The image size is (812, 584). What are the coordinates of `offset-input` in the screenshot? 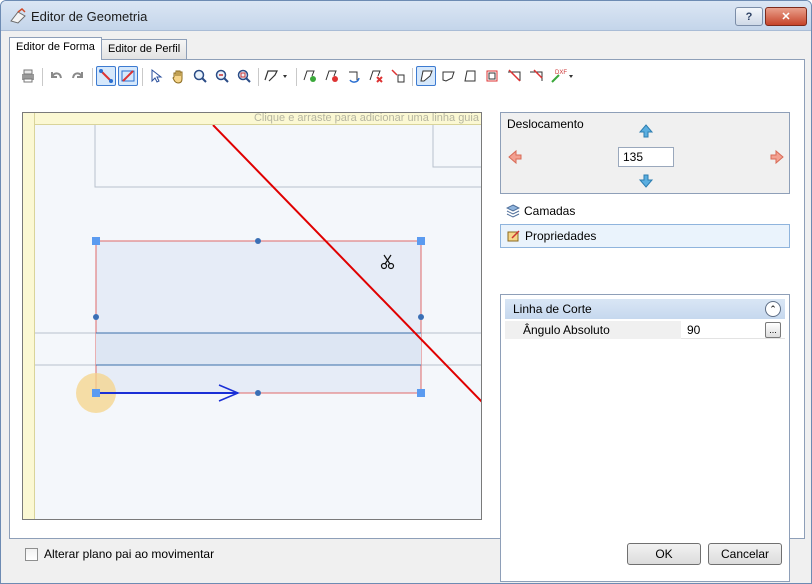 It's located at (646, 157).